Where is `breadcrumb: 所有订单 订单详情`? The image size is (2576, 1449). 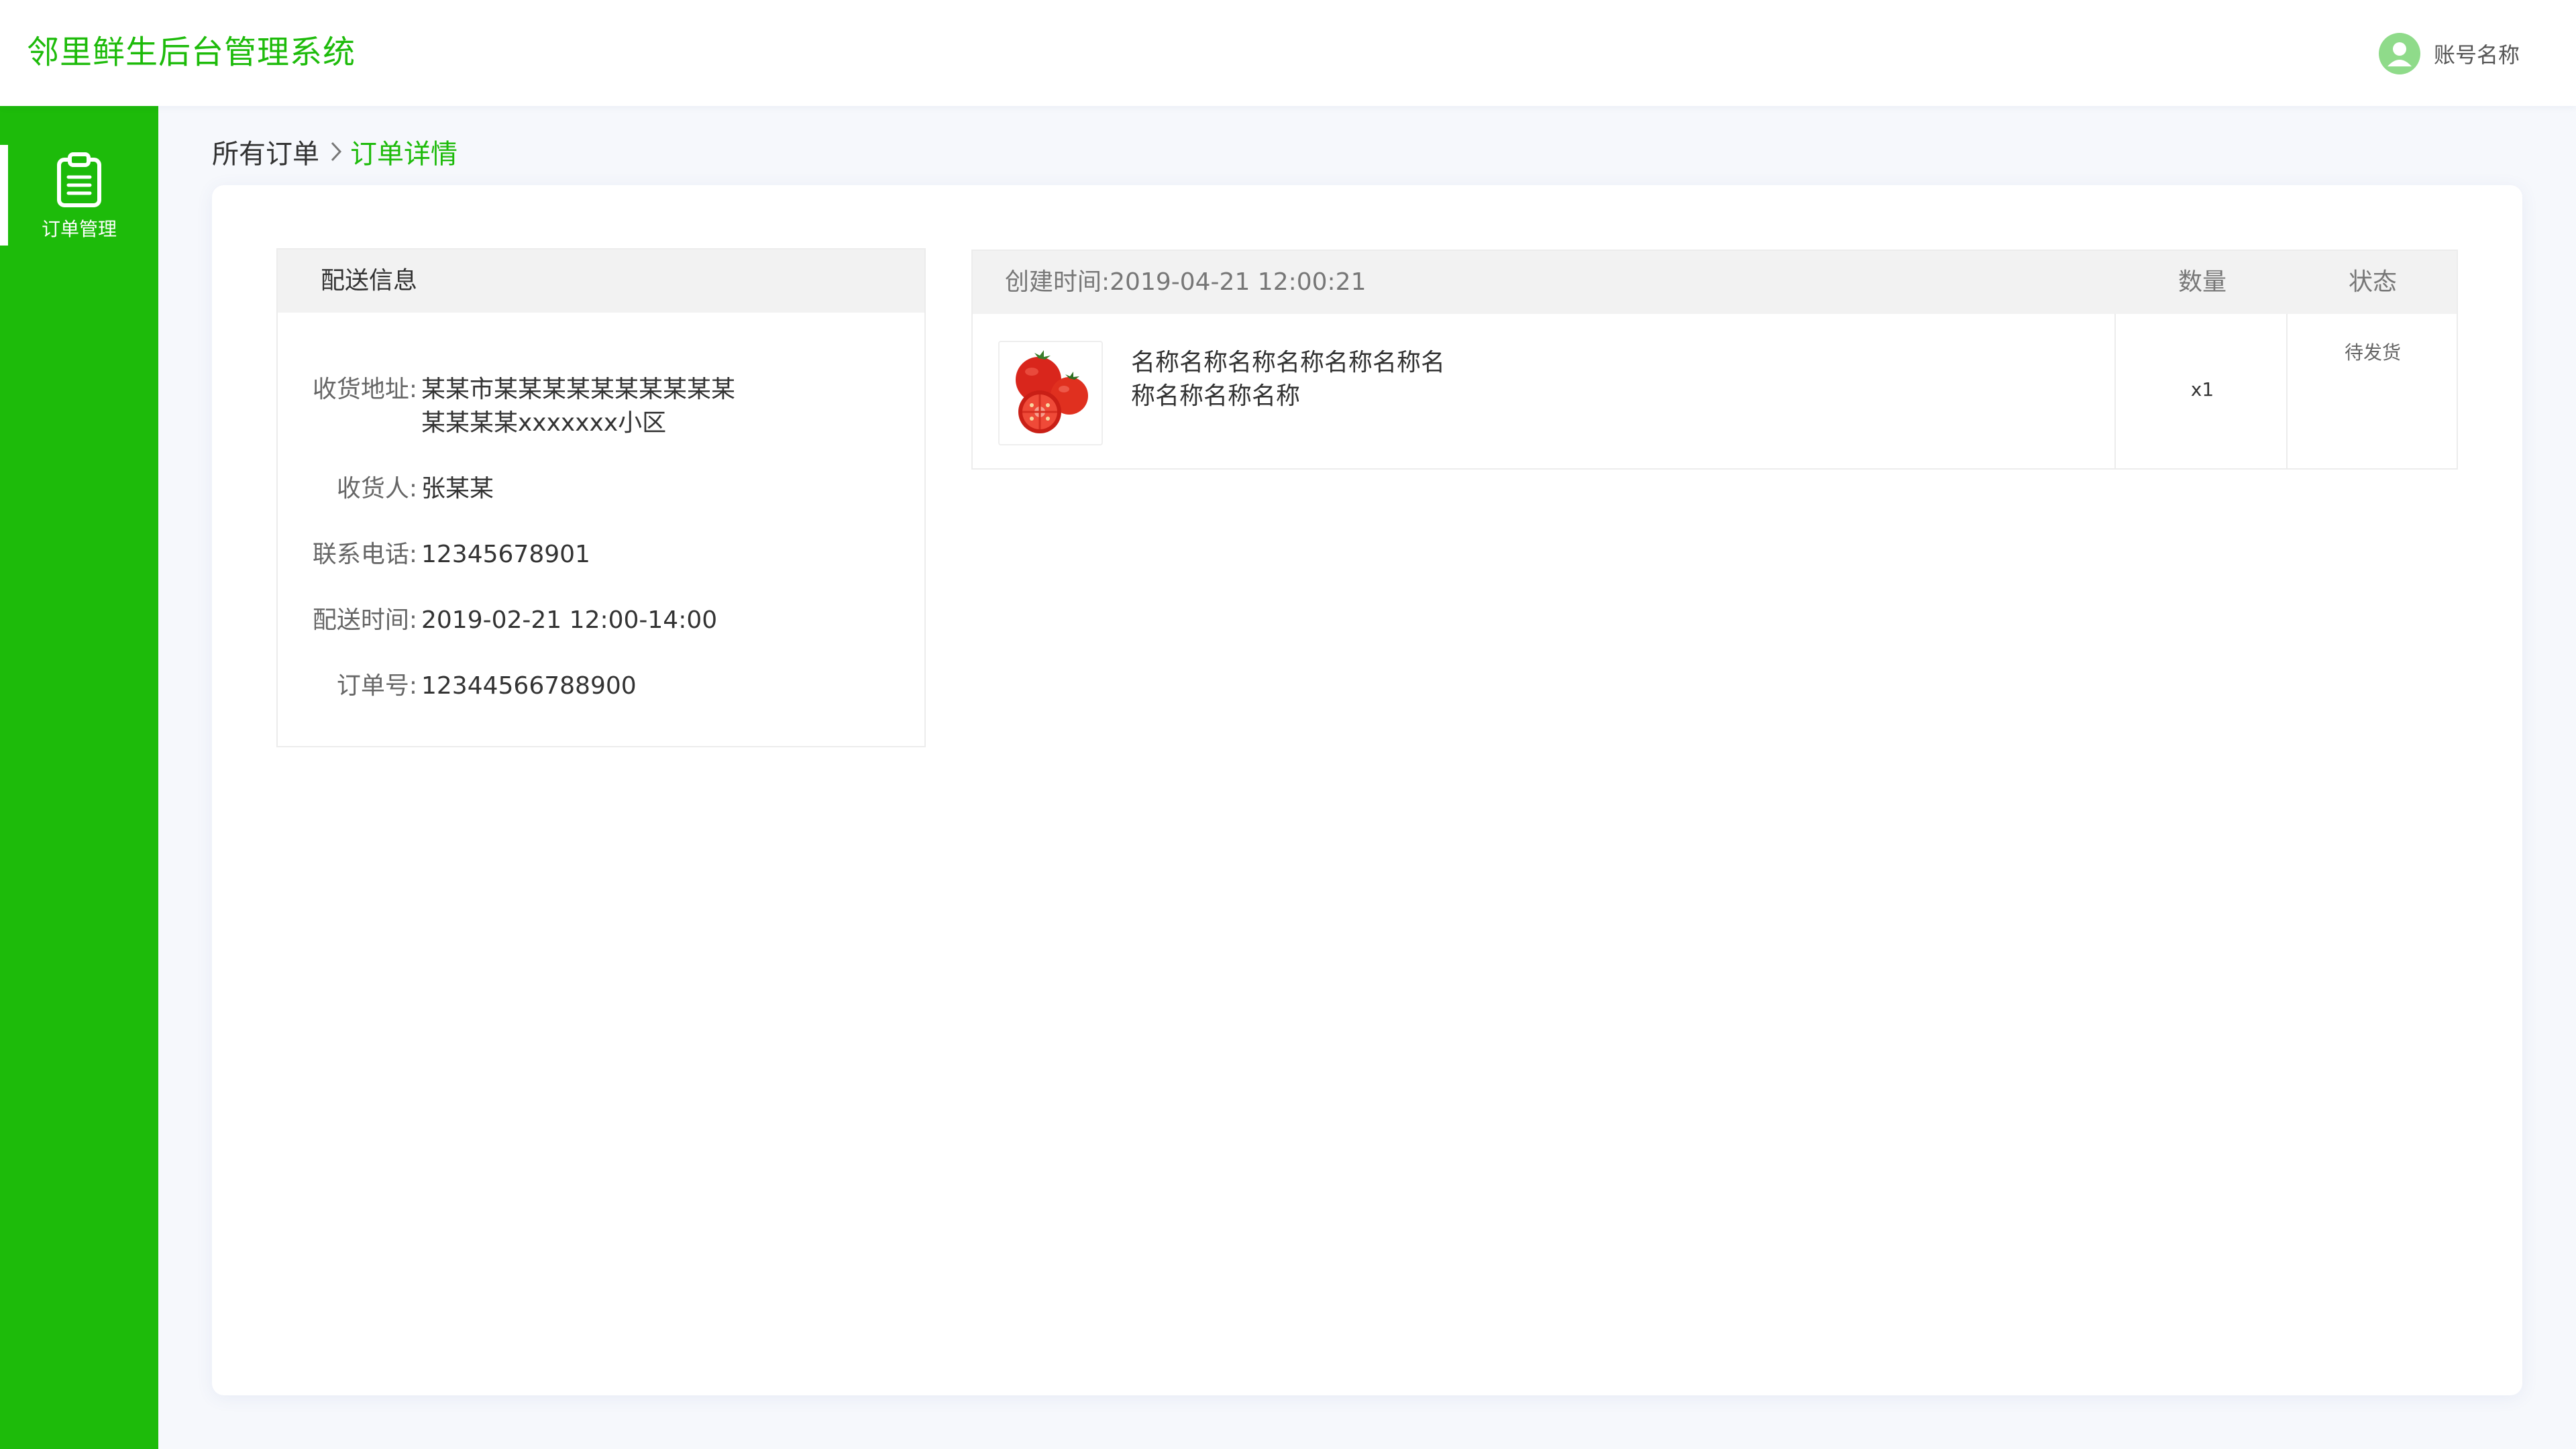
breadcrumb: 所有订单 订单详情 is located at coordinates (335, 151).